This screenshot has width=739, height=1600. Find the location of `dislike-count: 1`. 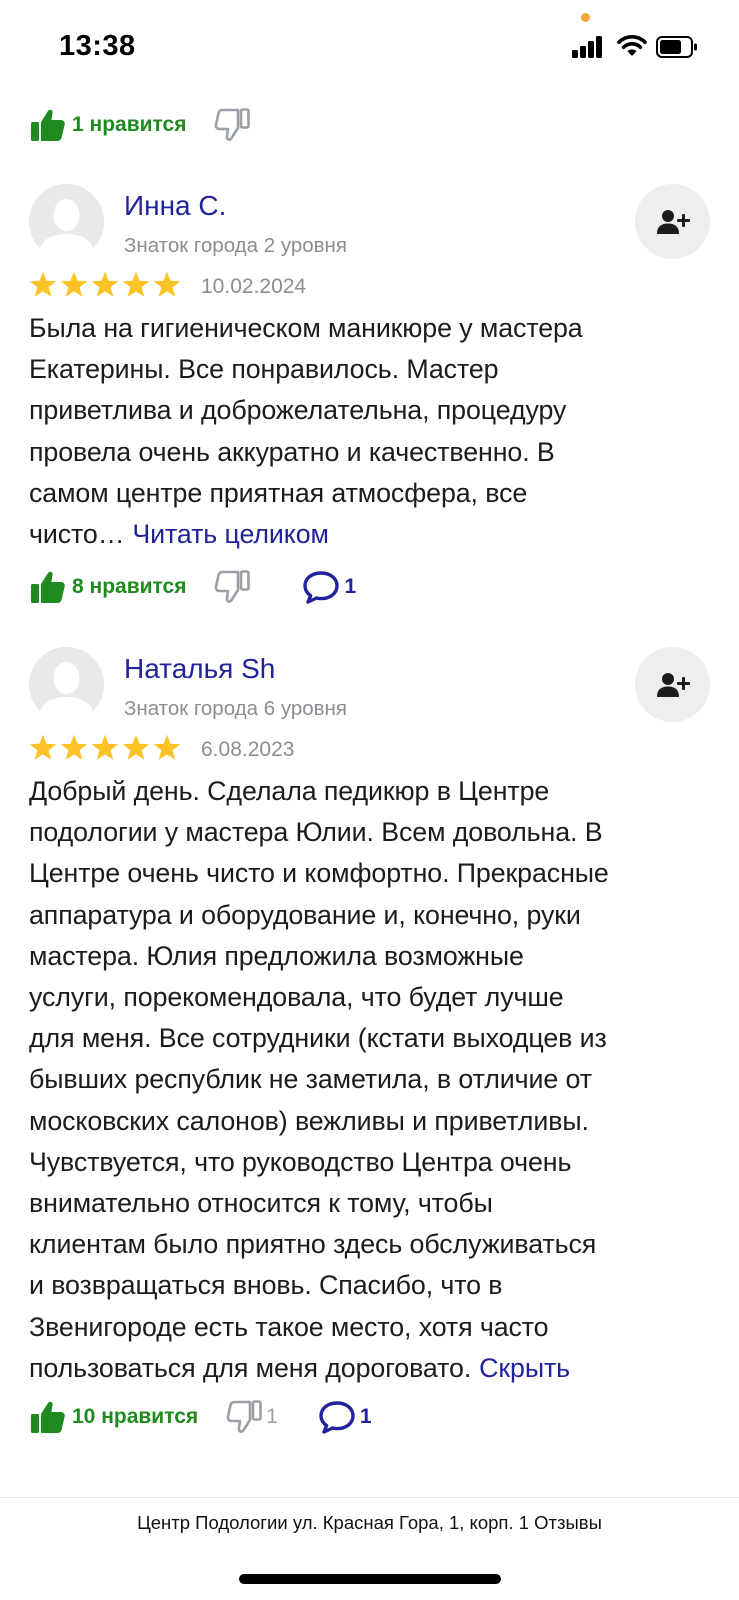

dislike-count: 1 is located at coordinates (272, 1416).